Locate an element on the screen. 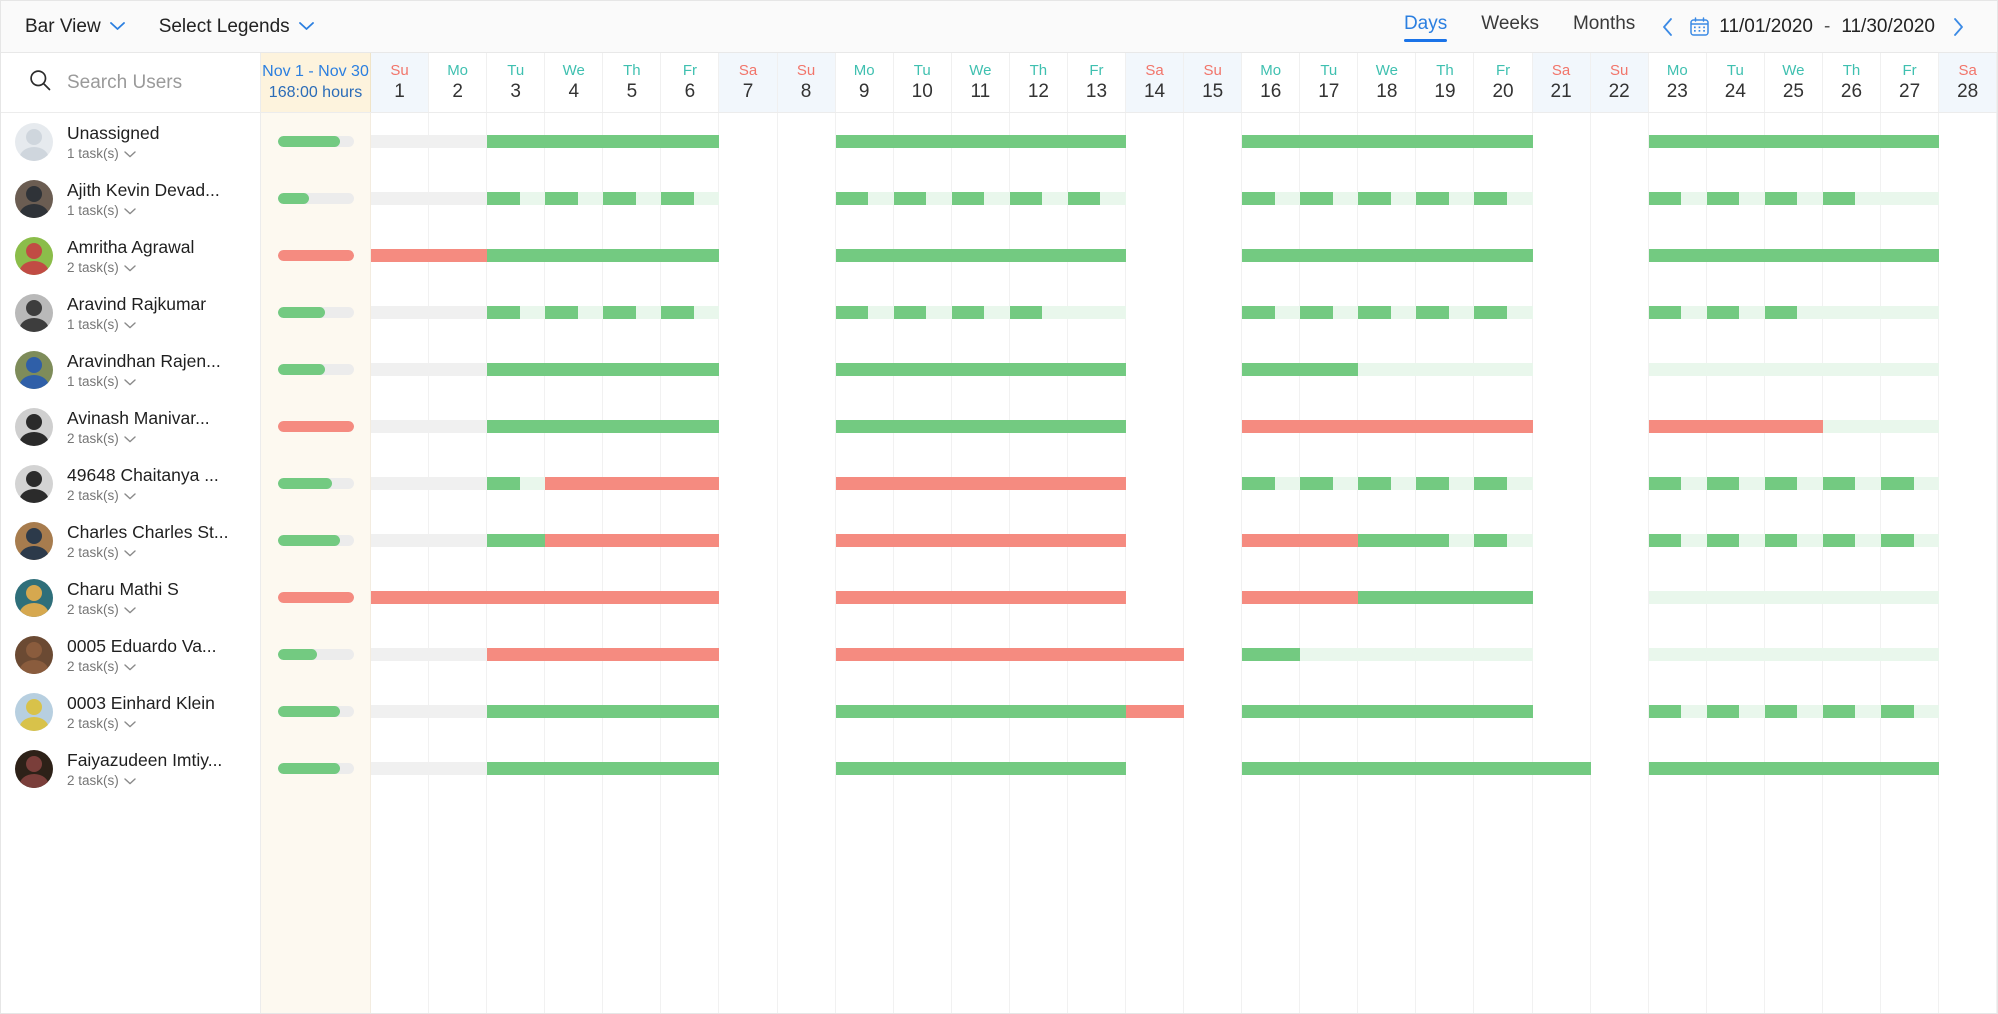 This screenshot has width=1998, height=1014. day-column-7: Sa 7 is located at coordinates (748, 82).